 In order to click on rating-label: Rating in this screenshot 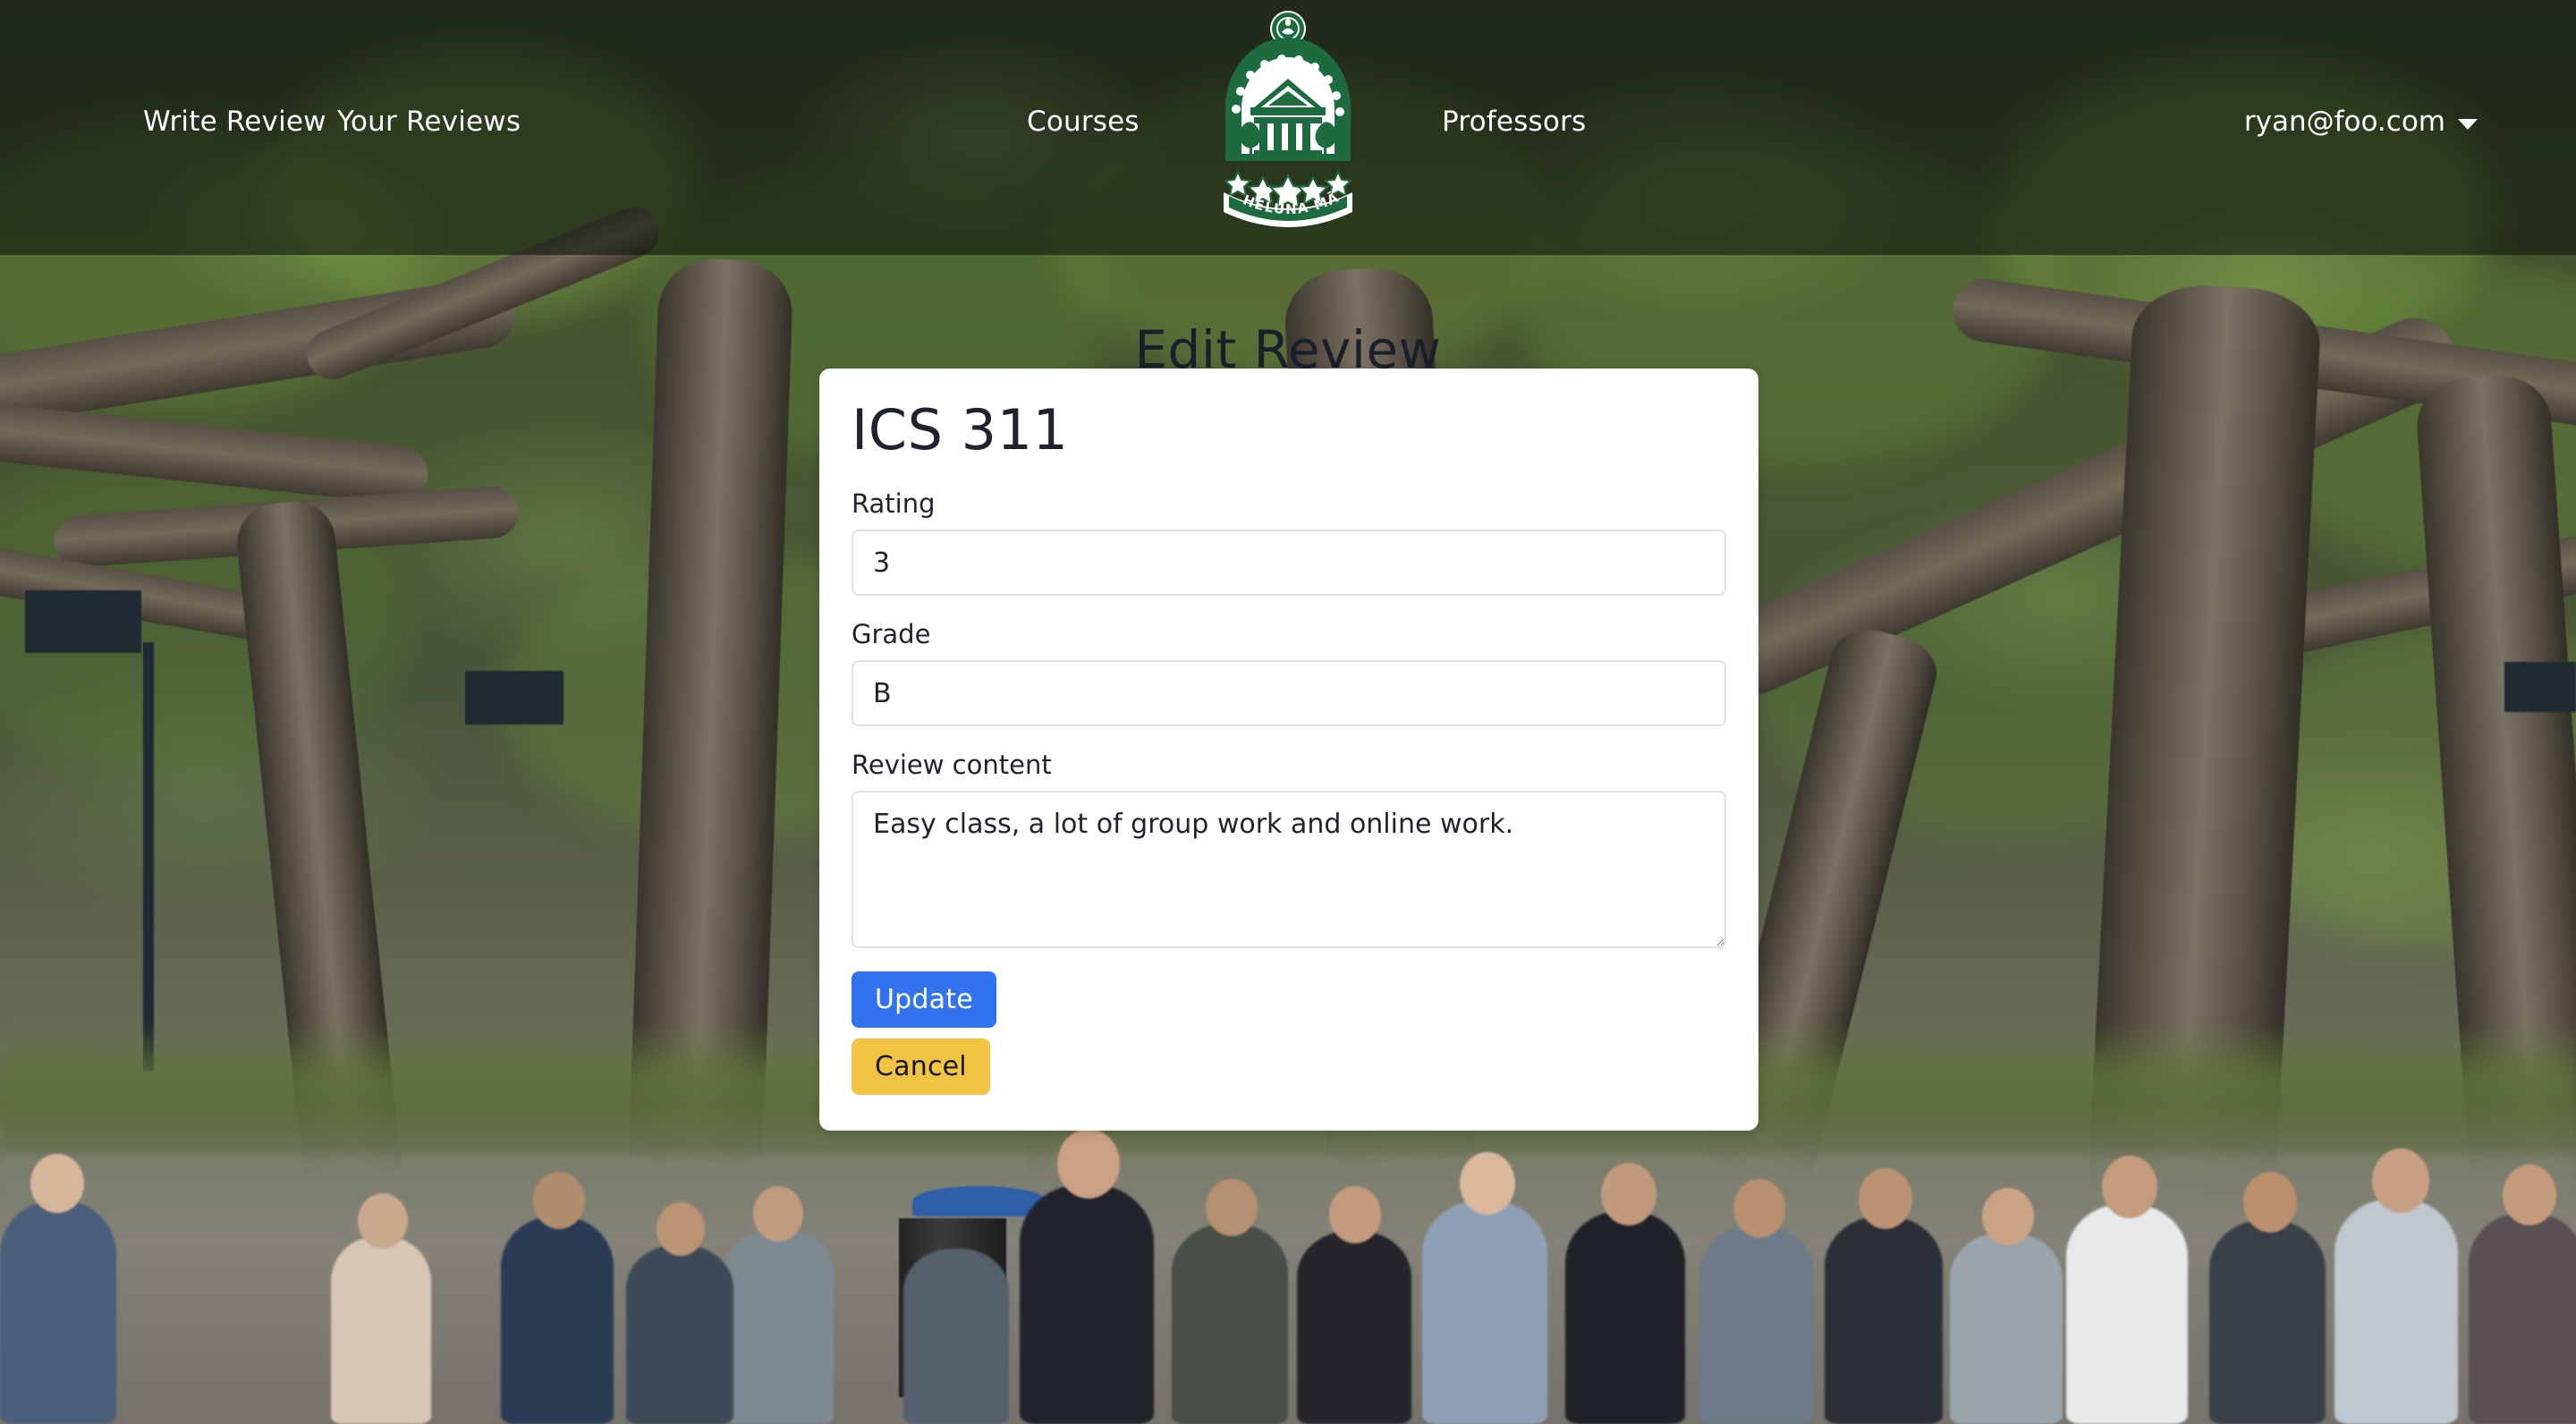, I will do `click(894, 503)`.